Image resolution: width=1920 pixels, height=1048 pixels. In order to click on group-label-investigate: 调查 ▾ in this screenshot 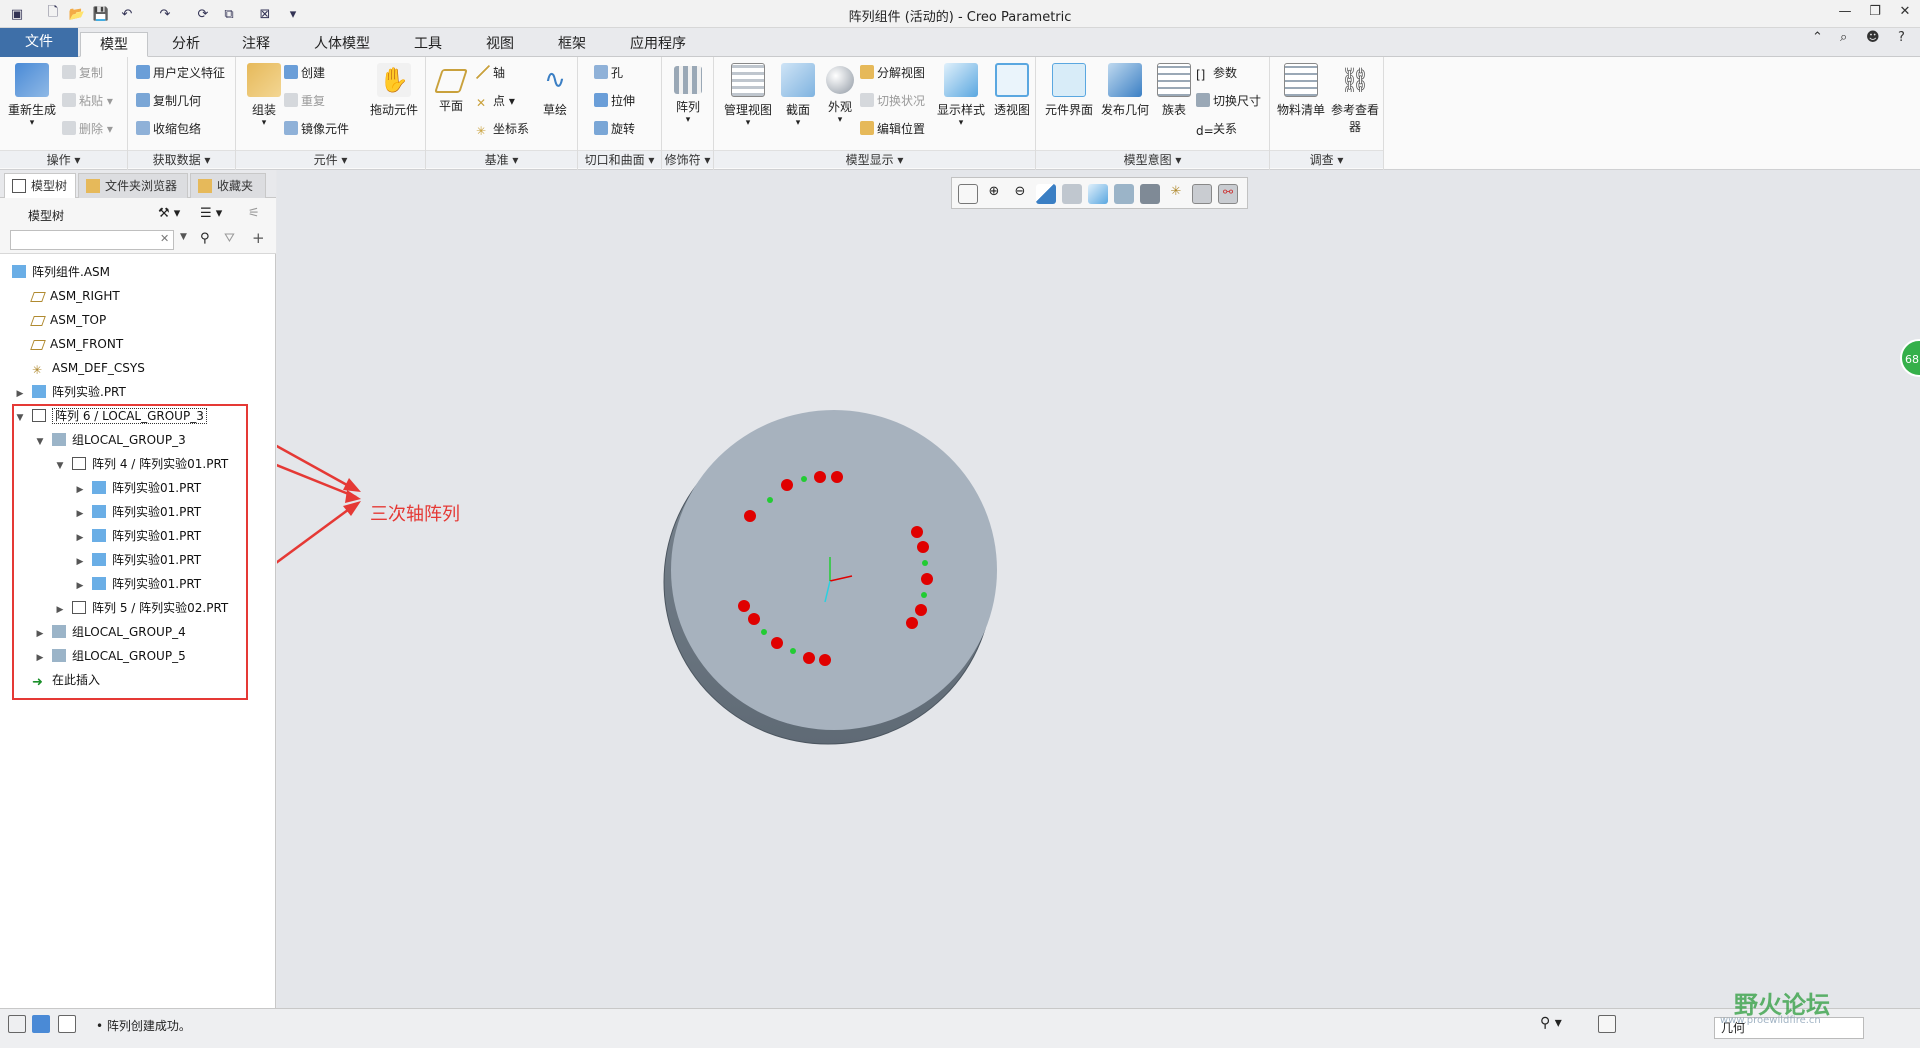, I will do `click(1326, 159)`.